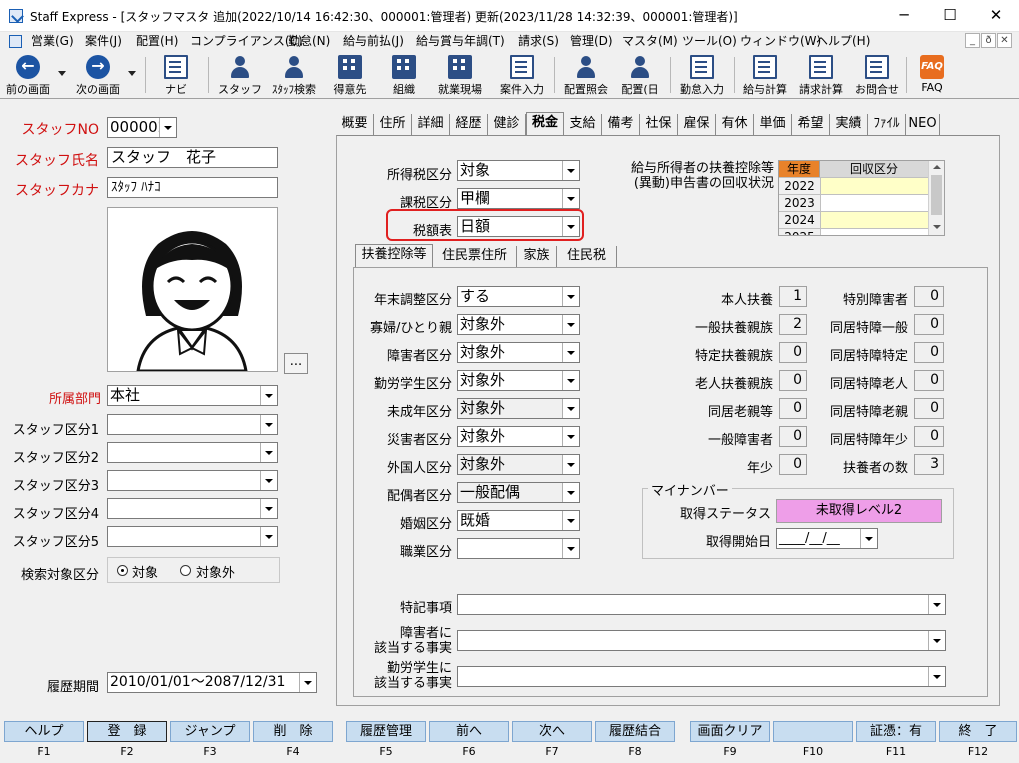 Image resolution: width=1019 pixels, height=763 pixels. I want to click on subtab-resident-tax: 住民税, so click(587, 256).